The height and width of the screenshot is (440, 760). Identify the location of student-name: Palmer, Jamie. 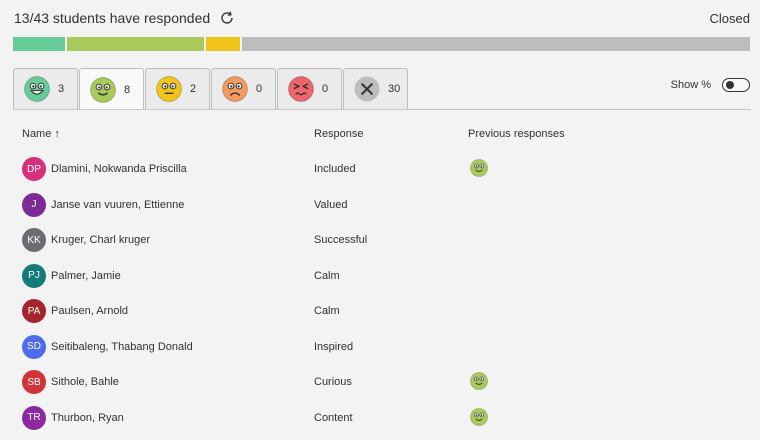
(86, 275).